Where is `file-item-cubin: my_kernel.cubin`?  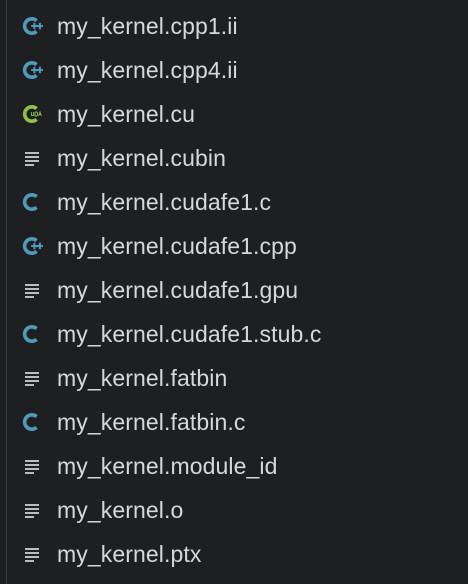
file-item-cubin: my_kernel.cubin is located at coordinates (234, 158).